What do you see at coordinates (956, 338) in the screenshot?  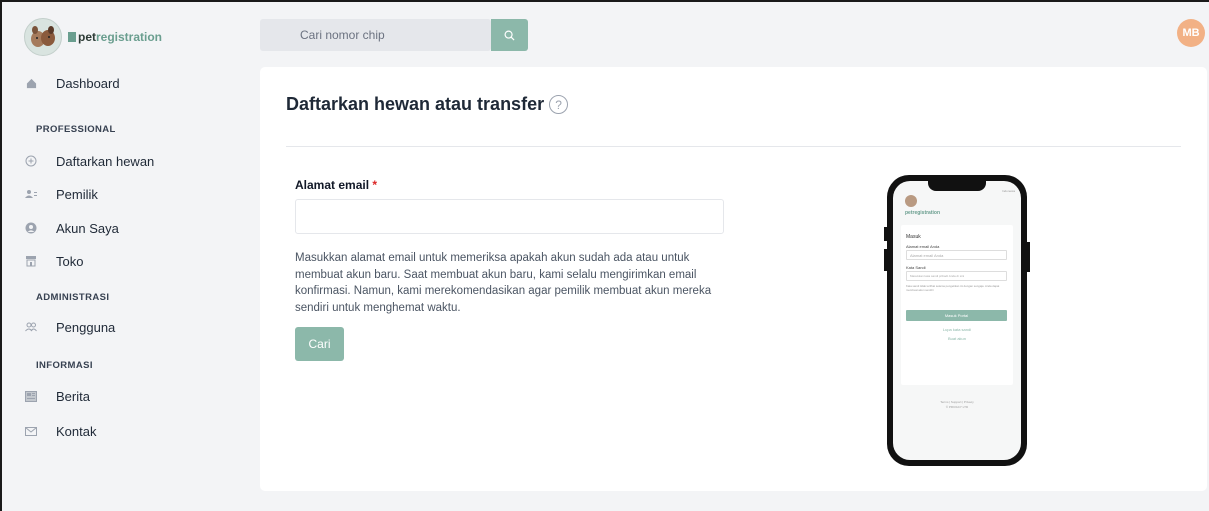 I see `phone-create-link: Buat akun` at bounding box center [956, 338].